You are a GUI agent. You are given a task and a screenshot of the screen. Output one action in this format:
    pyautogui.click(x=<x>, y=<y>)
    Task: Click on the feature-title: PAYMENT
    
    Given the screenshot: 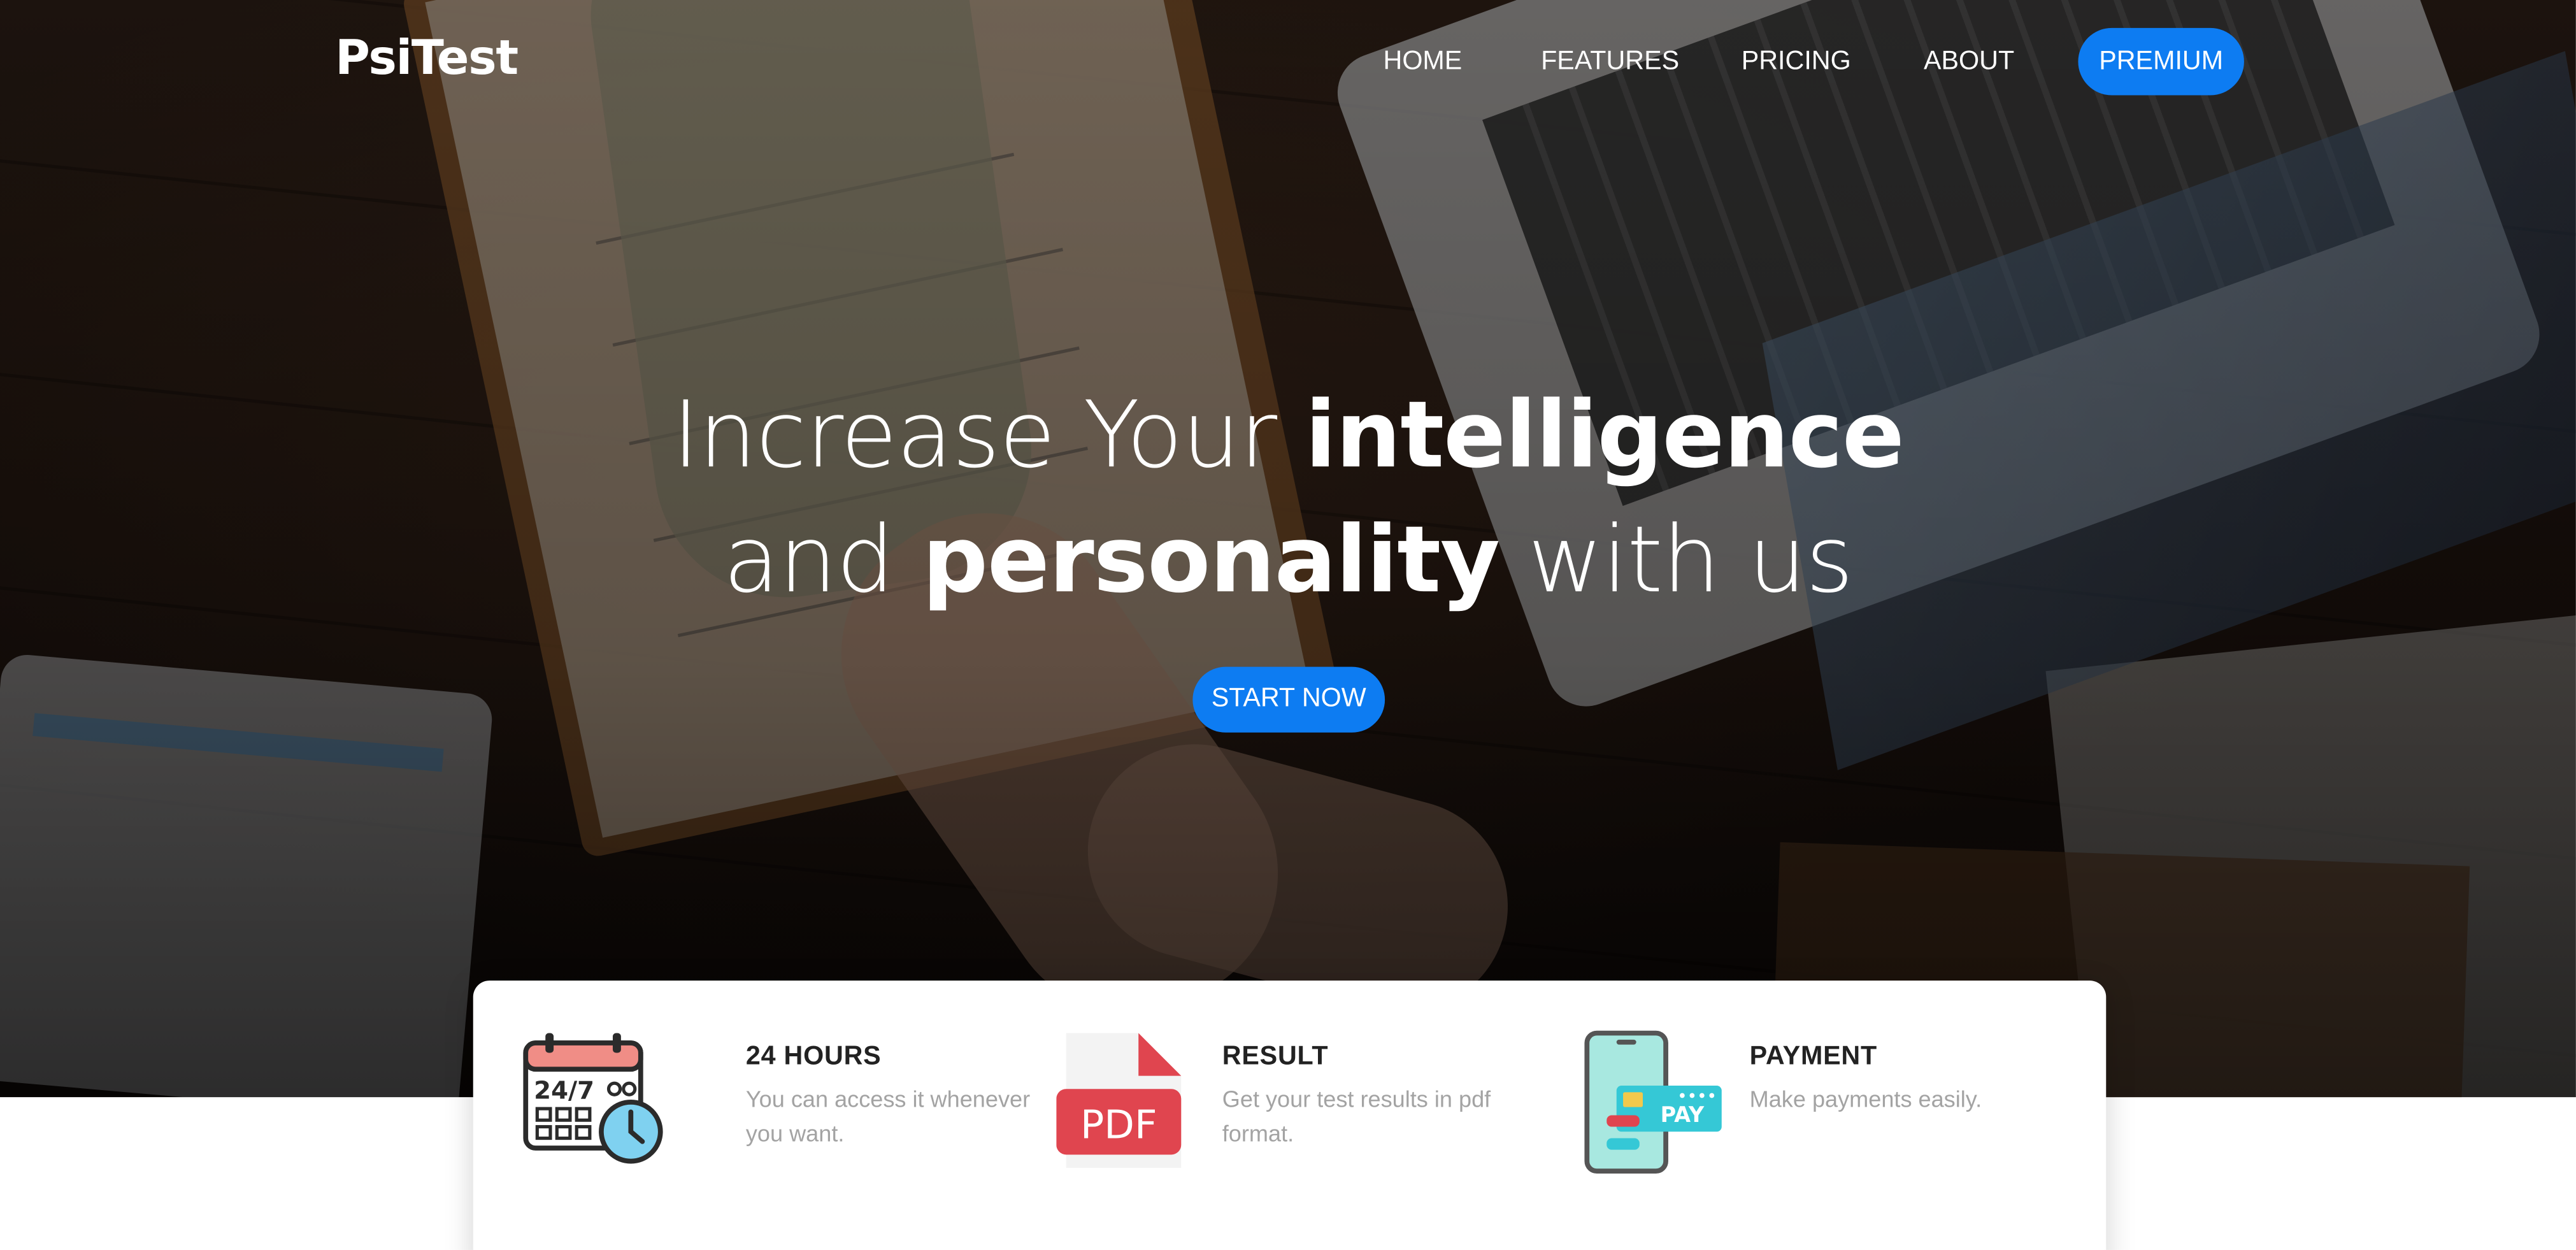 What is the action you would take?
    pyautogui.click(x=1813, y=1057)
    